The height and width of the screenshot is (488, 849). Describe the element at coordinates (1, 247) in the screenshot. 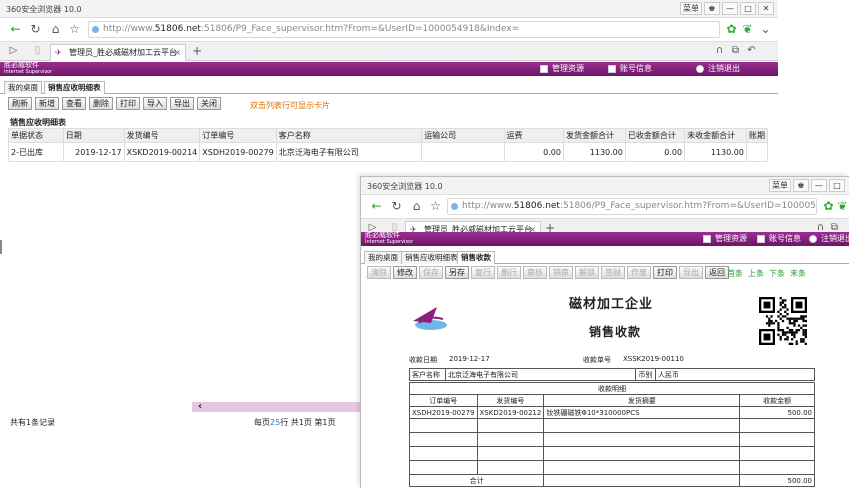

I see `splitter-handle` at that location.